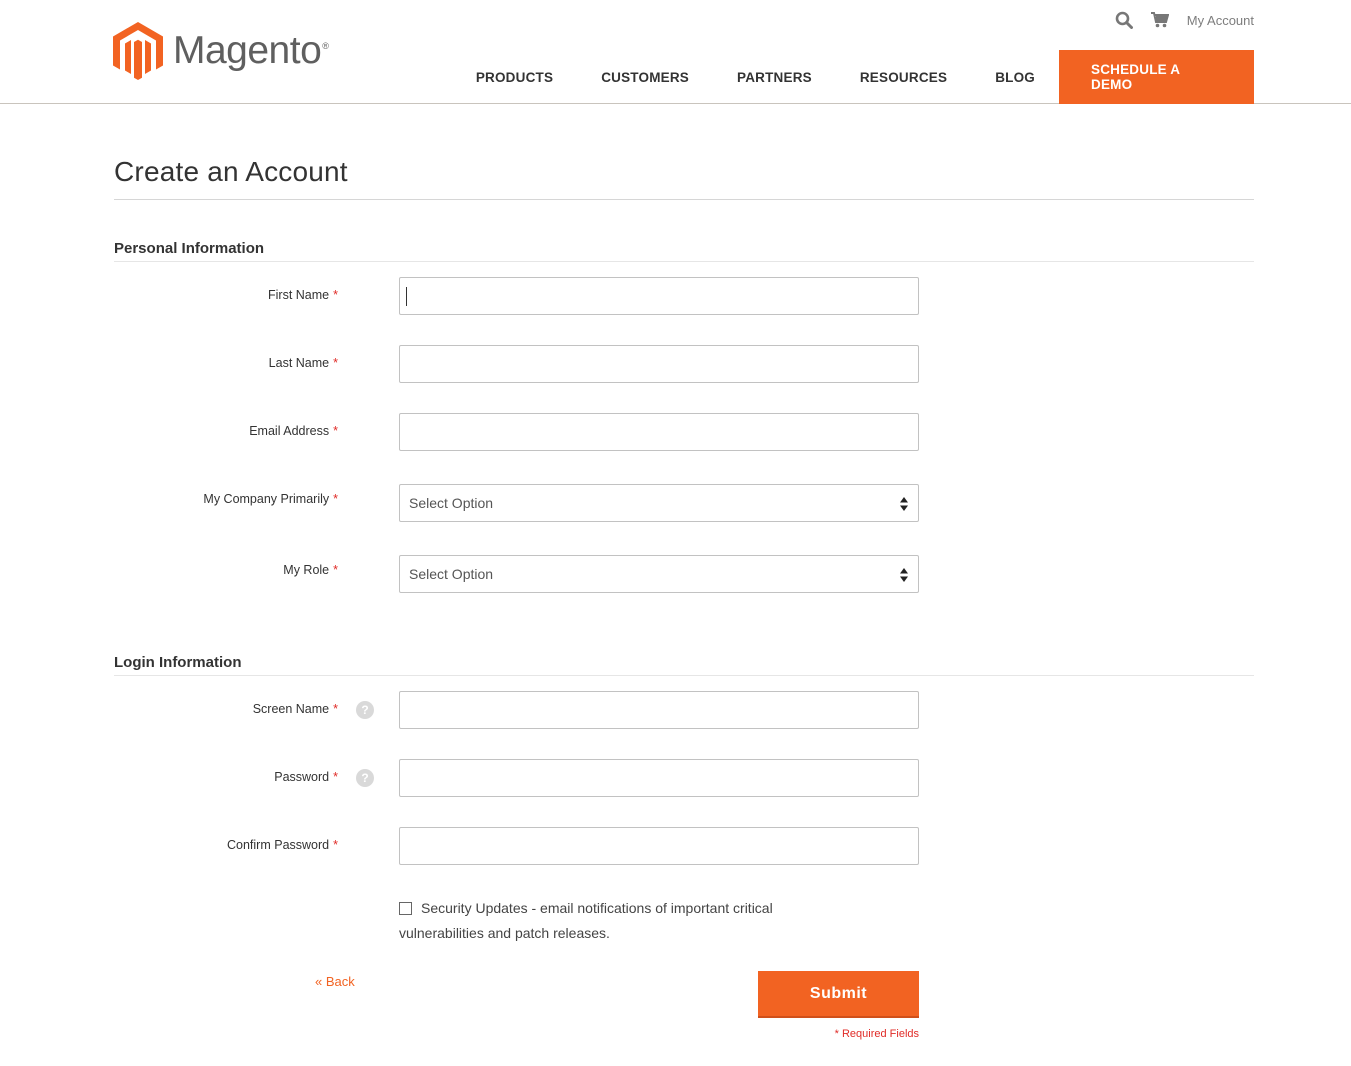 Image resolution: width=1351 pixels, height=1066 pixels. Describe the element at coordinates (659, 432) in the screenshot. I see `email-input` at that location.